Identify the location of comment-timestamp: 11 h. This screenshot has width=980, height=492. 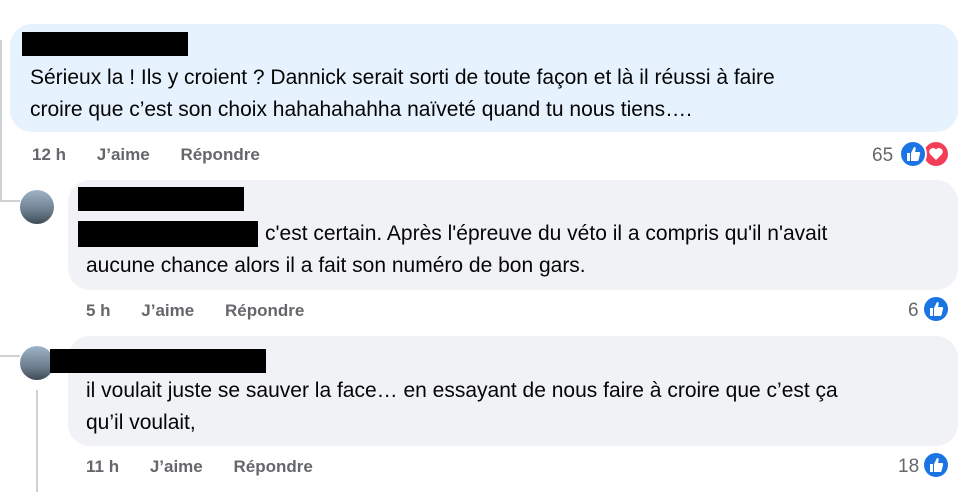
(102, 466).